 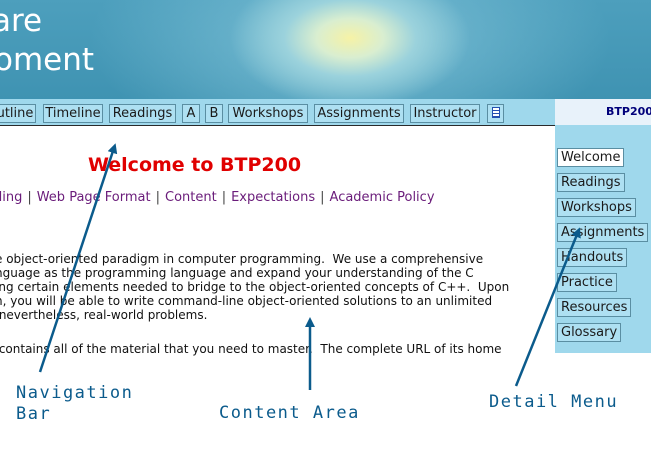 I want to click on nav-item-timeline: Timeline, so click(x=73, y=113).